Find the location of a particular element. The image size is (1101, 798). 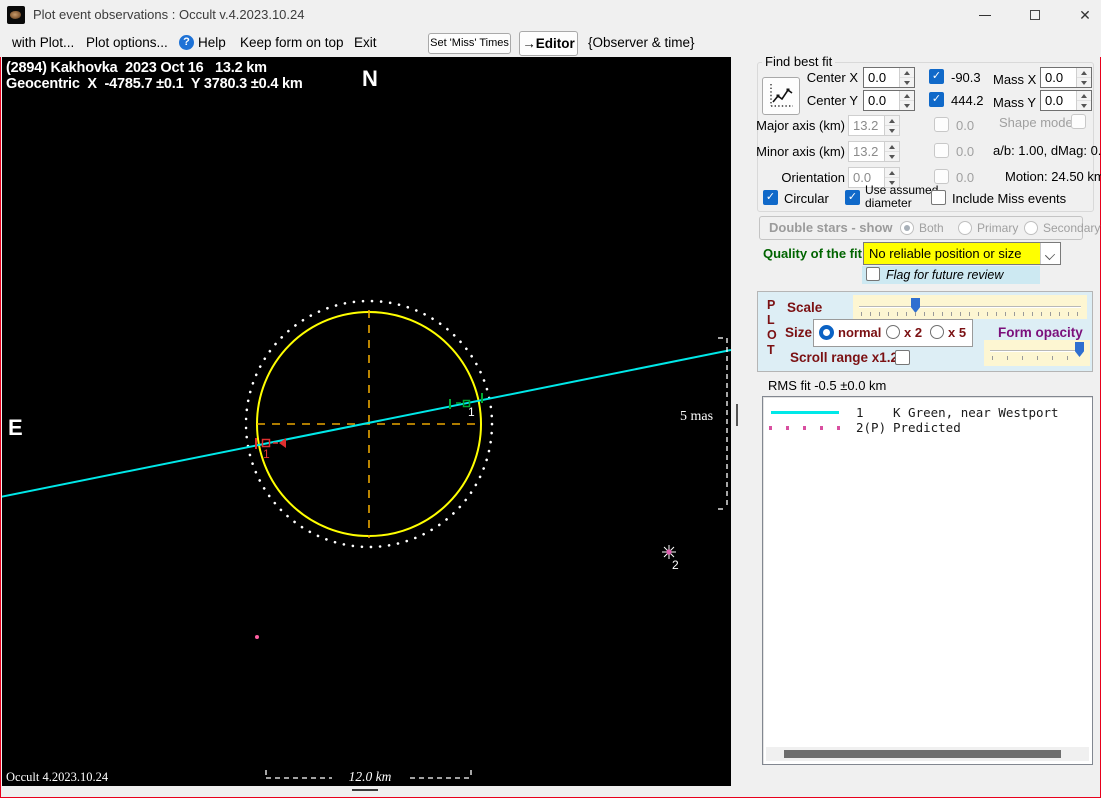

size-x5-radio is located at coordinates (937, 332).